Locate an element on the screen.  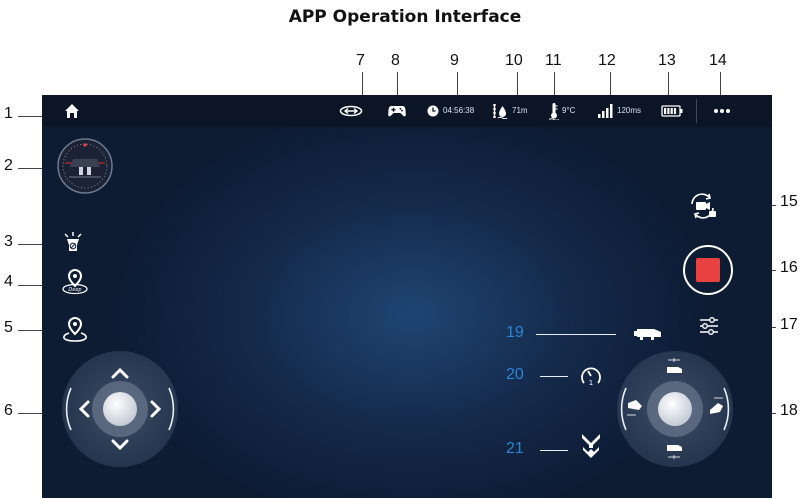
callout-9: 9 is located at coordinates (454, 60).